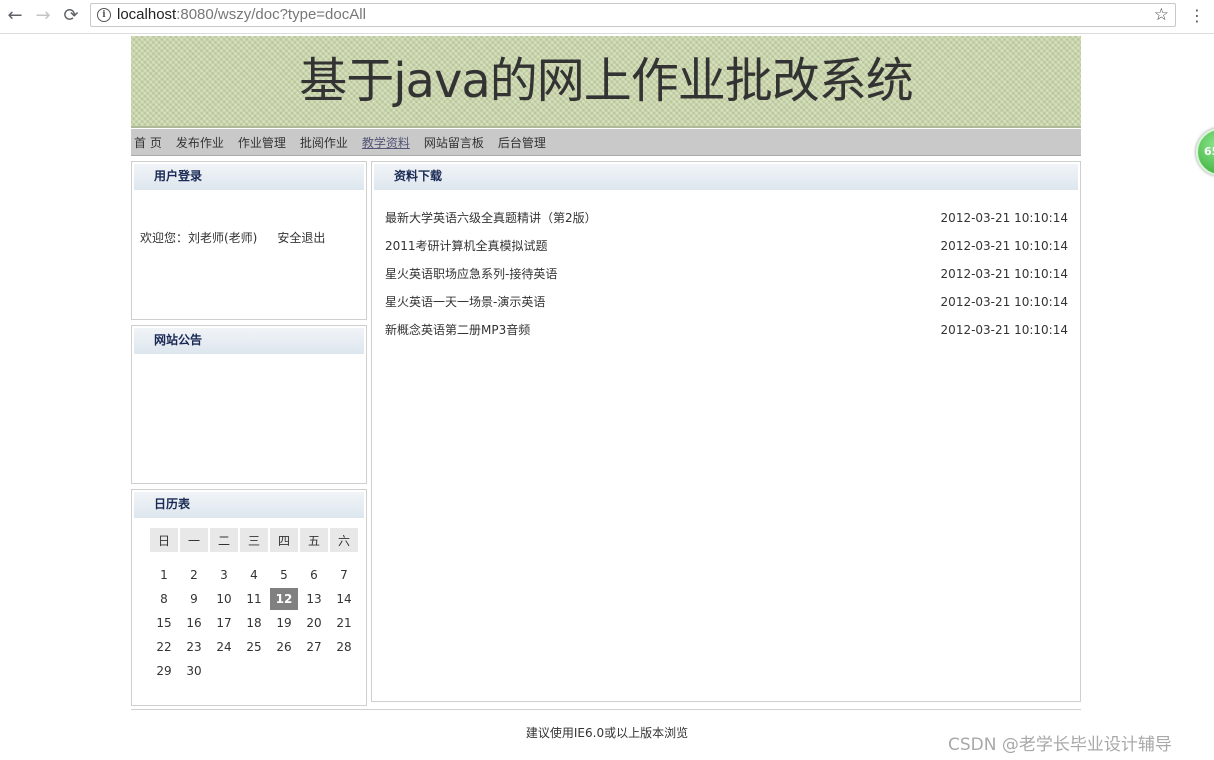  I want to click on doc-title-link: 最新大学英语六级全真题精讲（第2版）, so click(491, 218).